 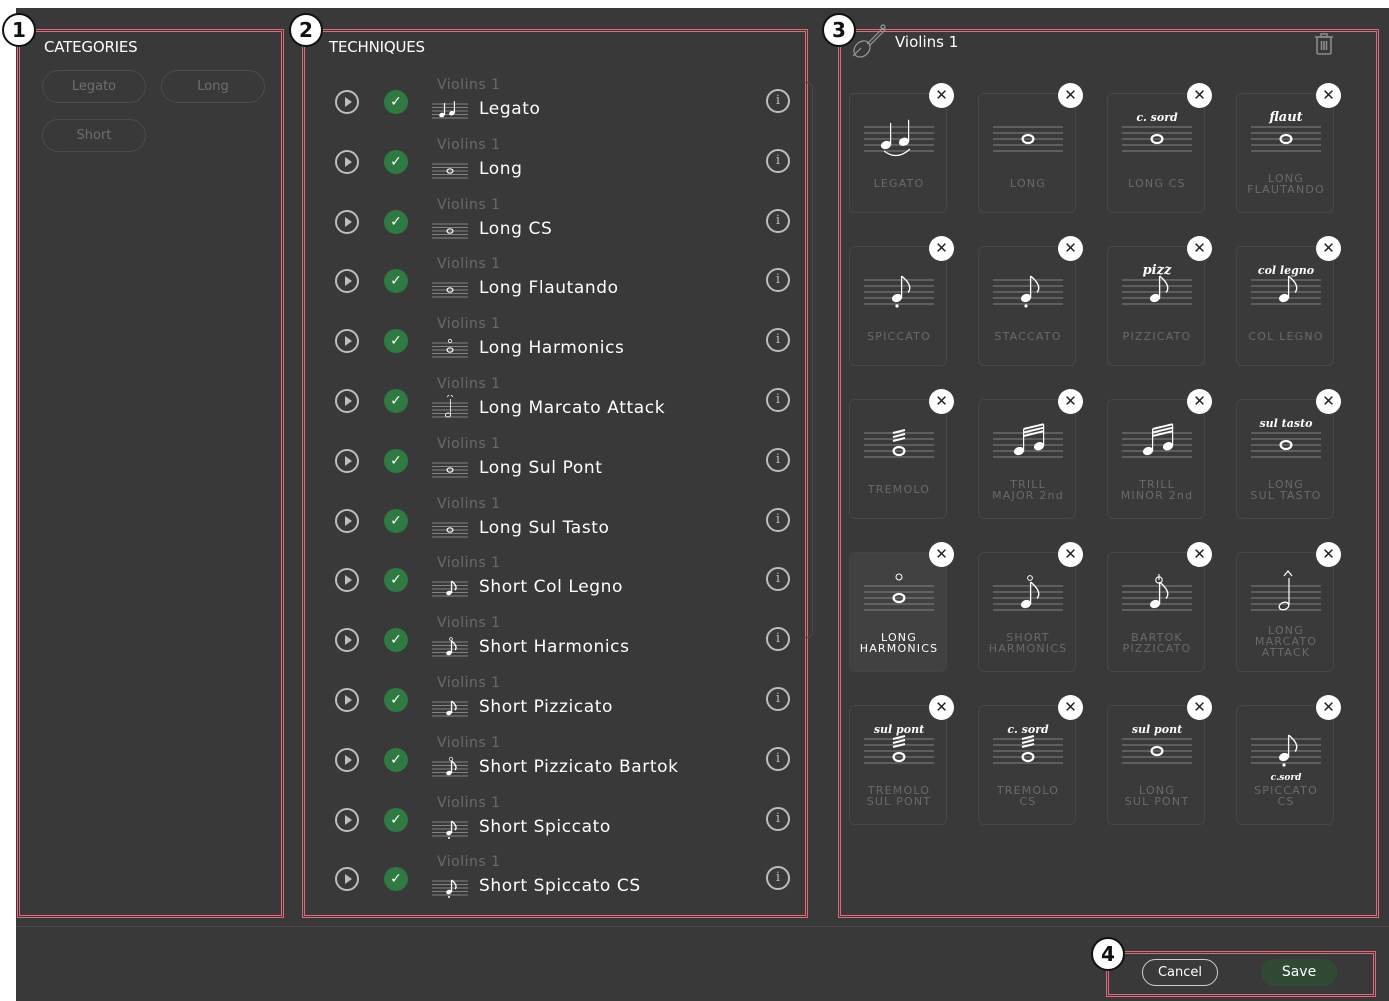 I want to click on technique-card: sul pont LONG SUL PONT, so click(x=1156, y=765).